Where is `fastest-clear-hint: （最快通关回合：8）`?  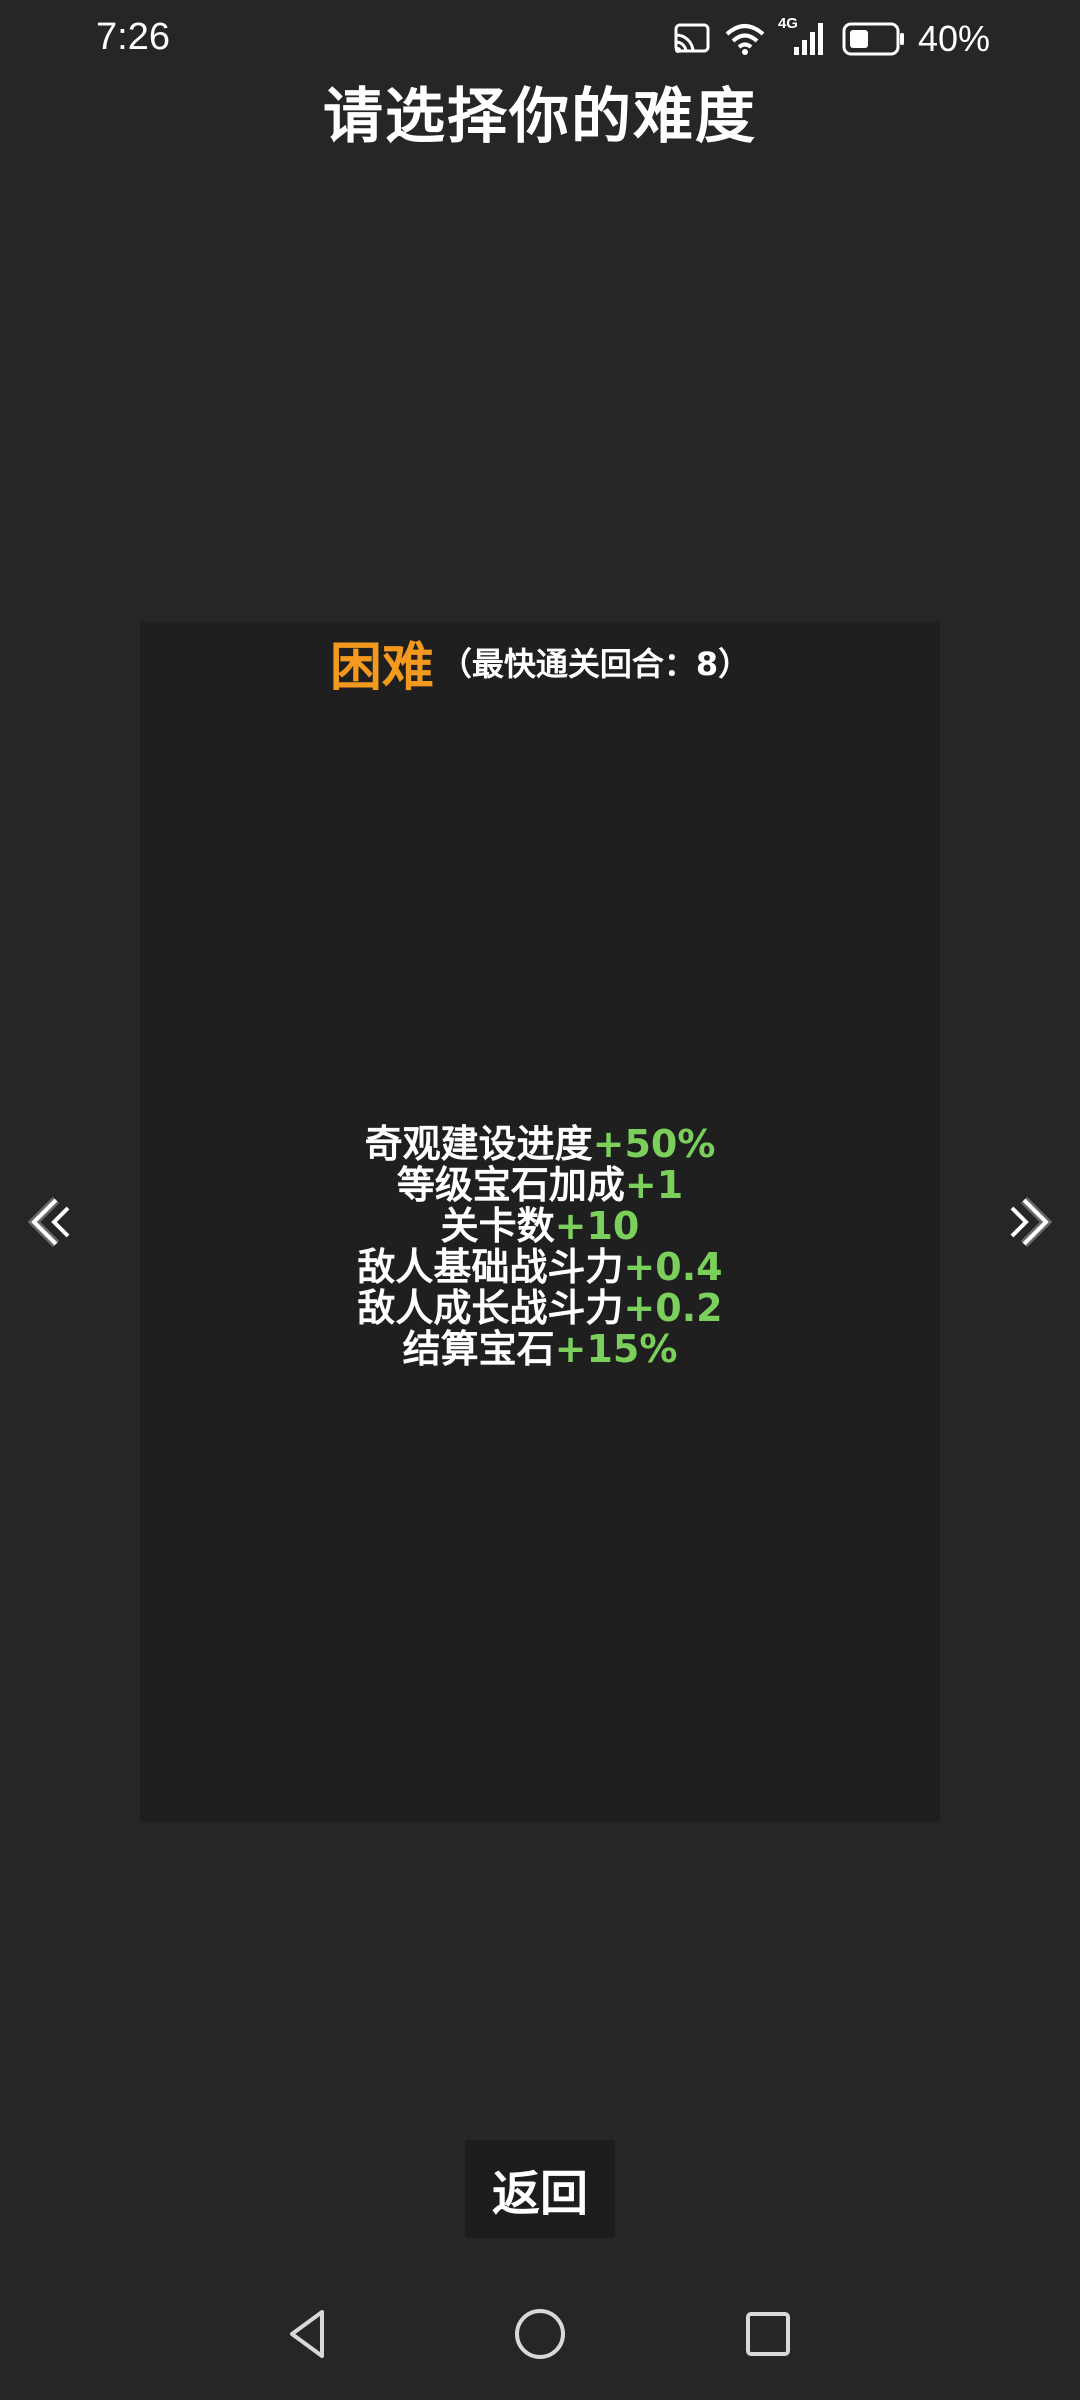 fastest-clear-hint: （最快通关回合：8） is located at coordinates (595, 664).